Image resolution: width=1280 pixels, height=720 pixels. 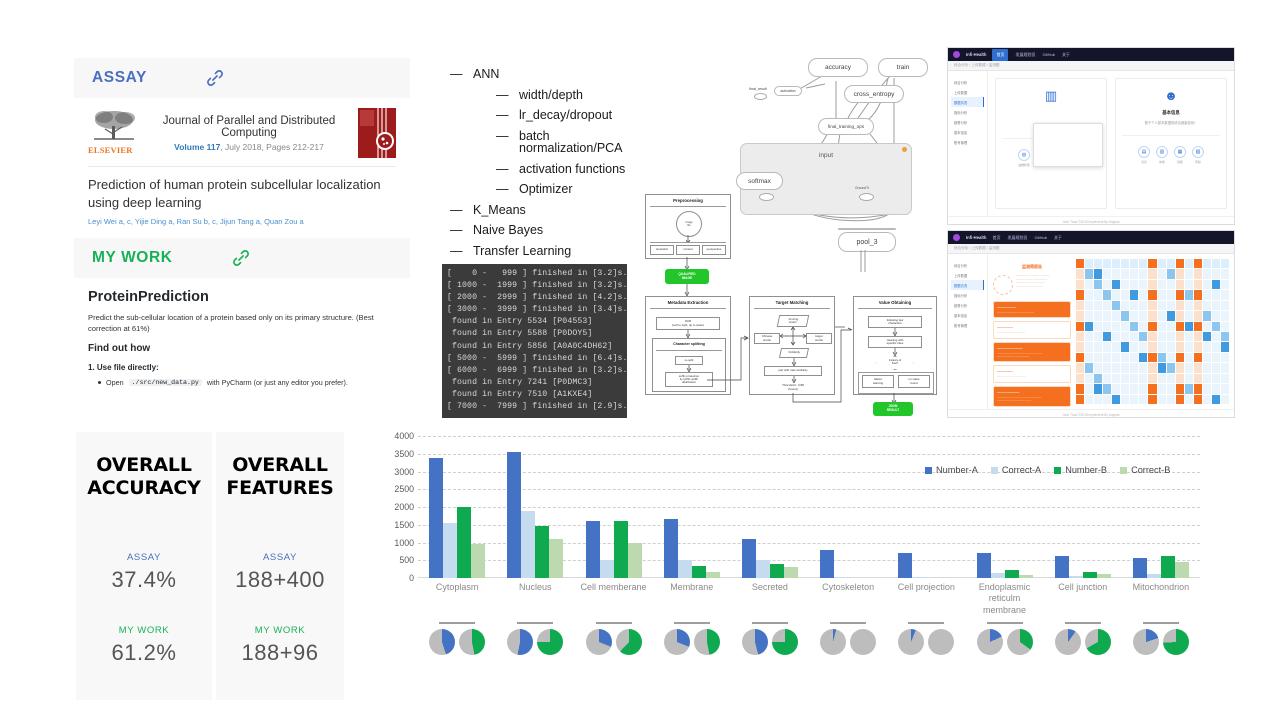 I want to click on chart-y-tick: 500, so click(x=406, y=560).